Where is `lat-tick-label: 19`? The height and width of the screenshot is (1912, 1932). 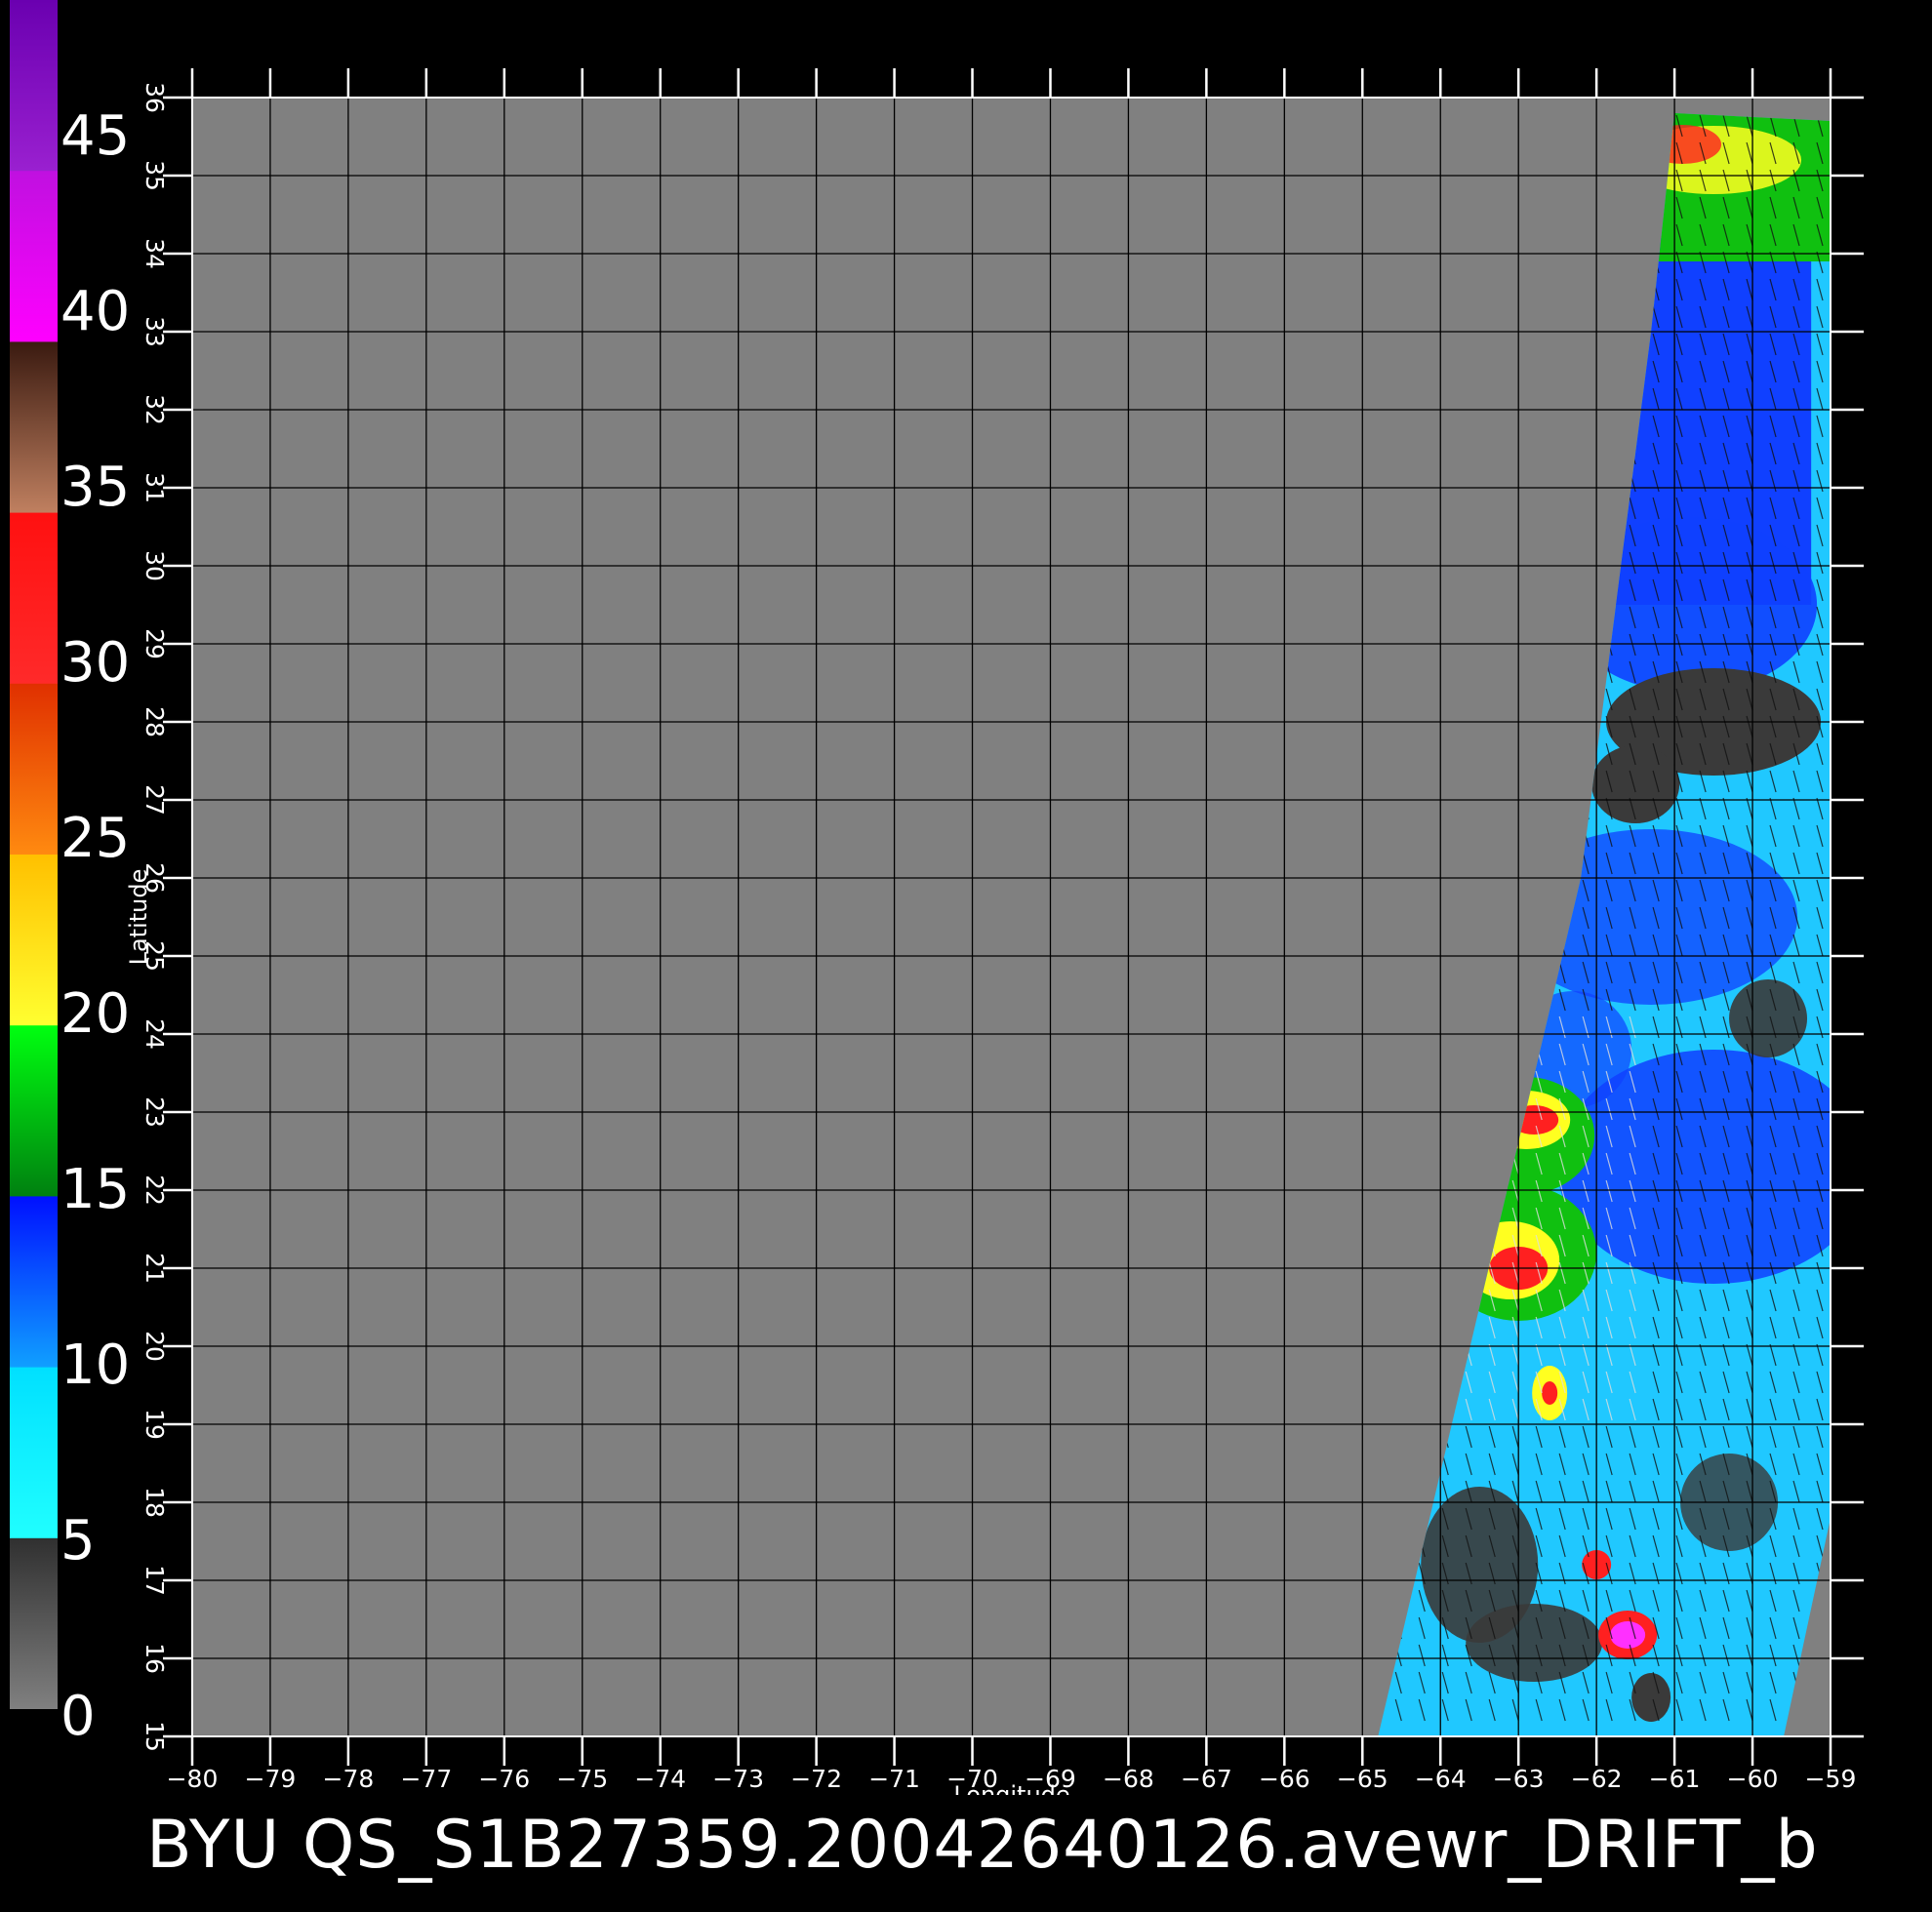
lat-tick-label: 19 is located at coordinates (155, 1424).